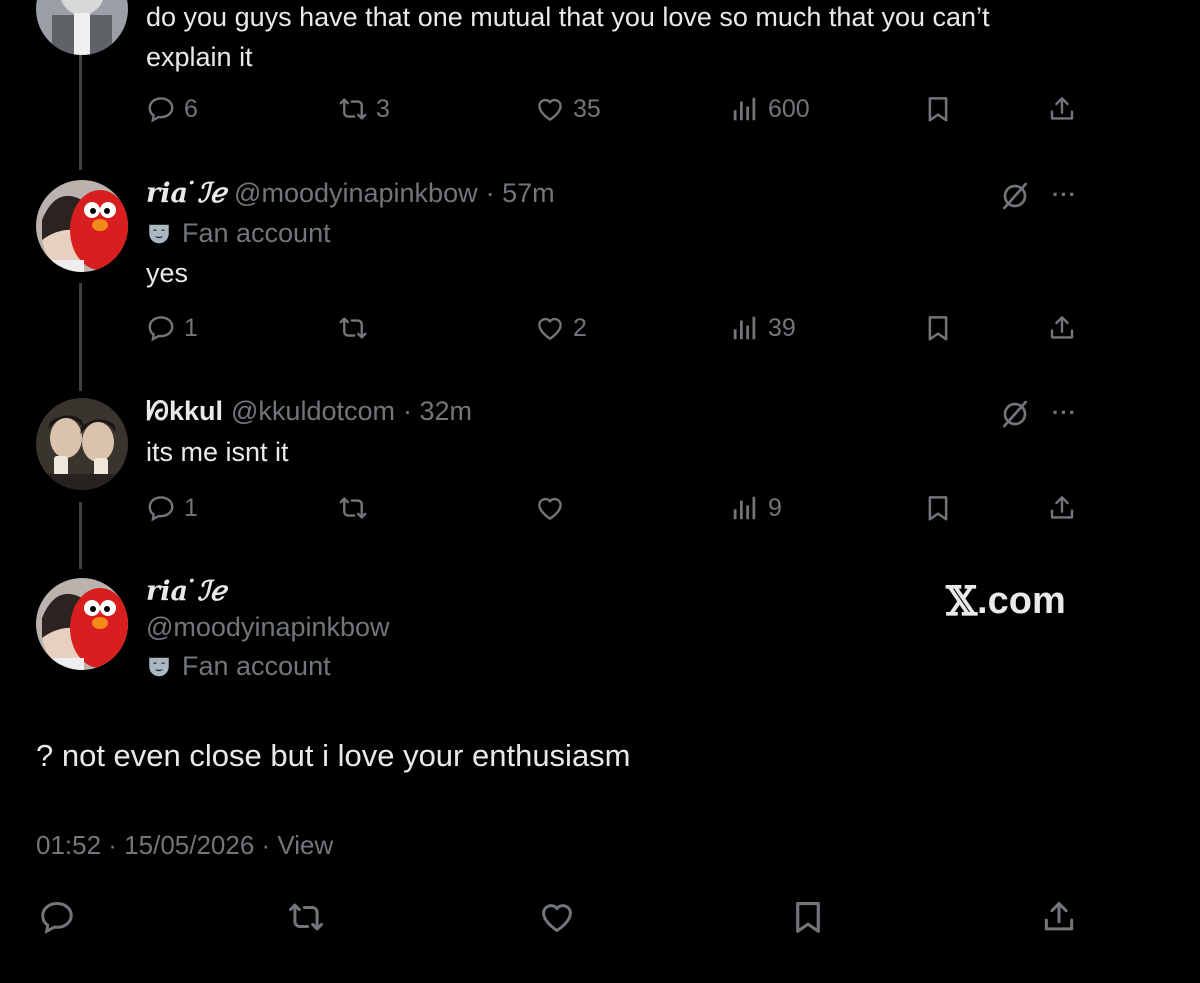 Image resolution: width=1200 pixels, height=983 pixels. Describe the element at coordinates (580, 327) in the screenshot. I see `like-count: 2` at that location.